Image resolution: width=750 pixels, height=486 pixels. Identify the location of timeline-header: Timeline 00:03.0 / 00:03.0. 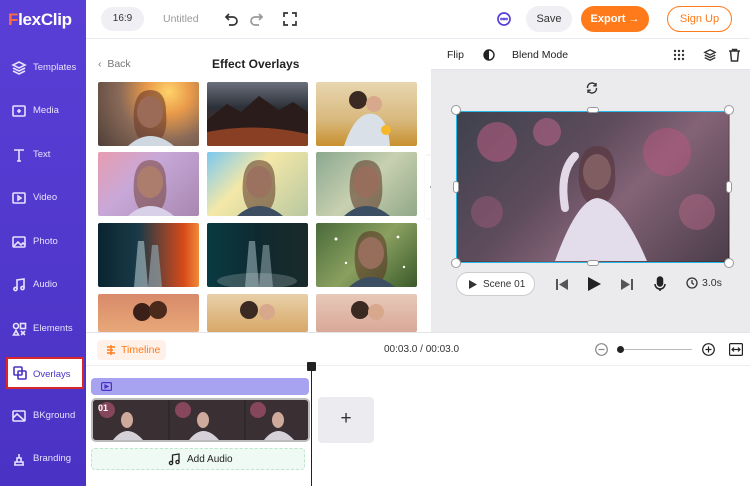
(418, 349).